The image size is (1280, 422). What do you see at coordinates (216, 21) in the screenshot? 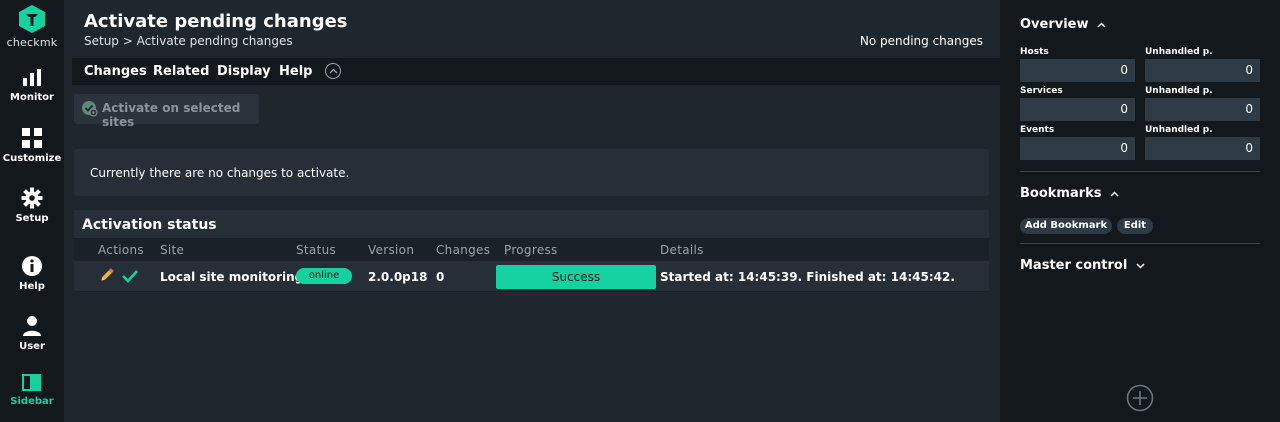
I see `page-title: Activate pending changes` at bounding box center [216, 21].